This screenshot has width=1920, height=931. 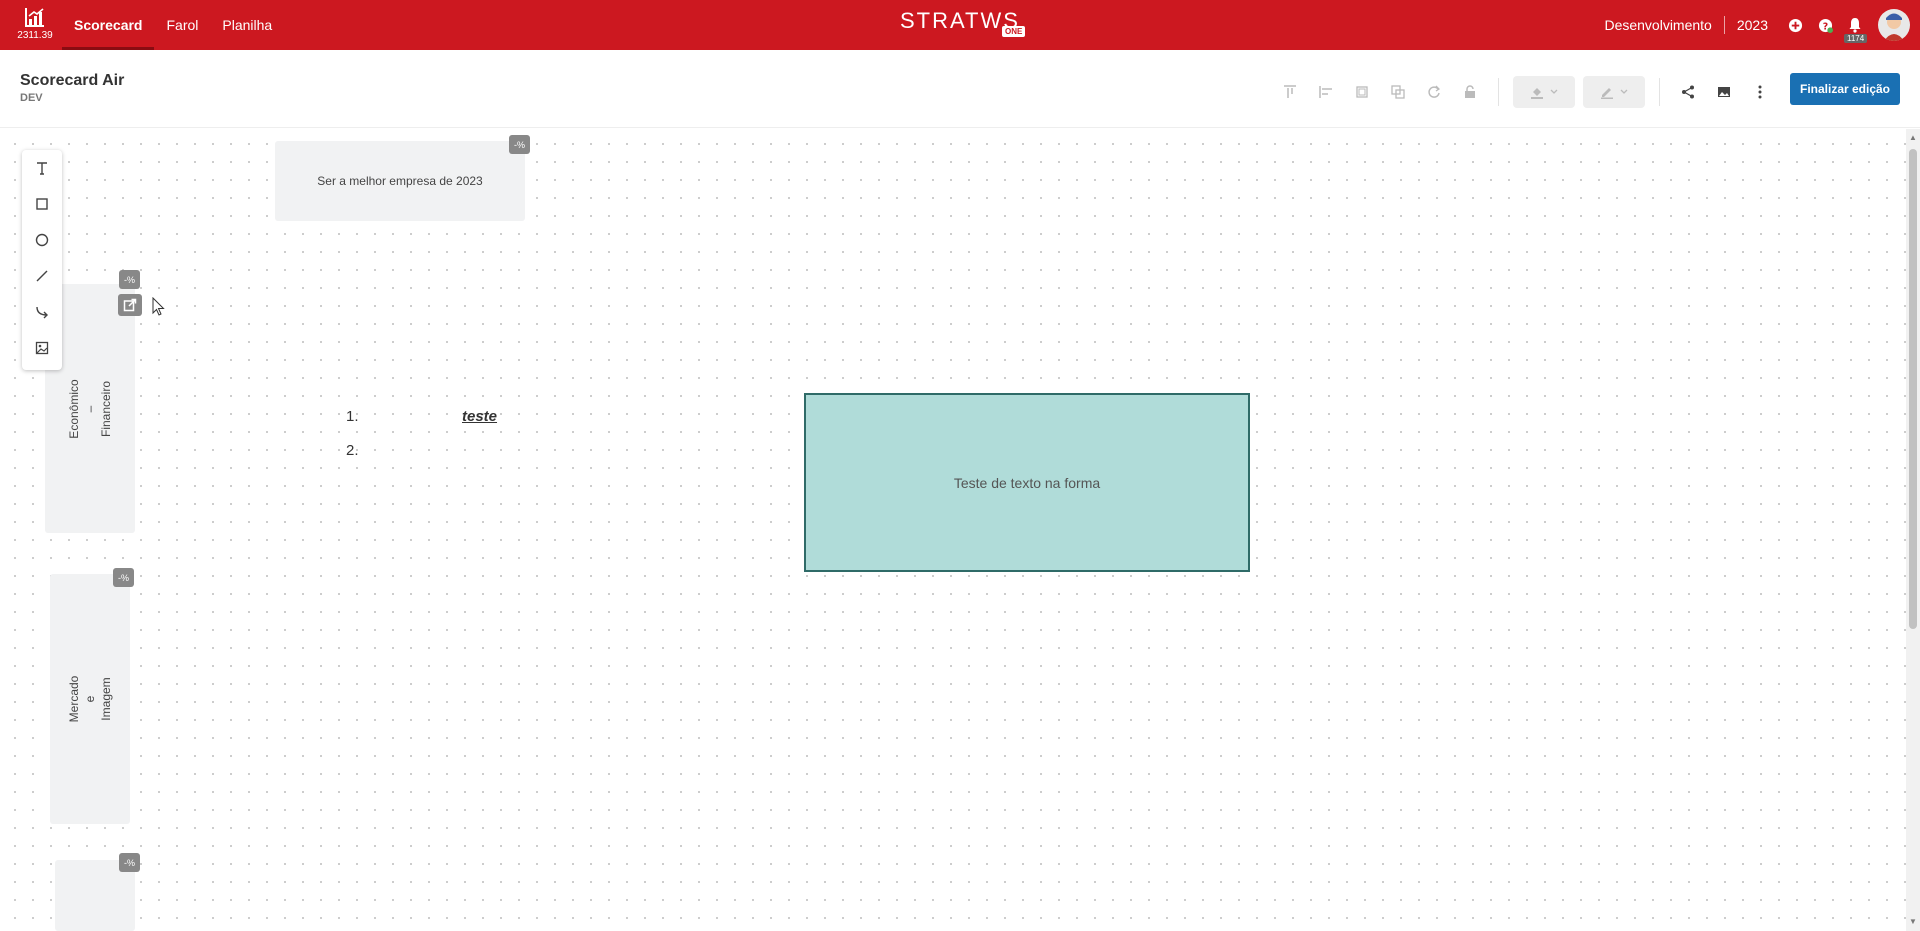 I want to click on editor-toolbar, so click(x=1525, y=92).